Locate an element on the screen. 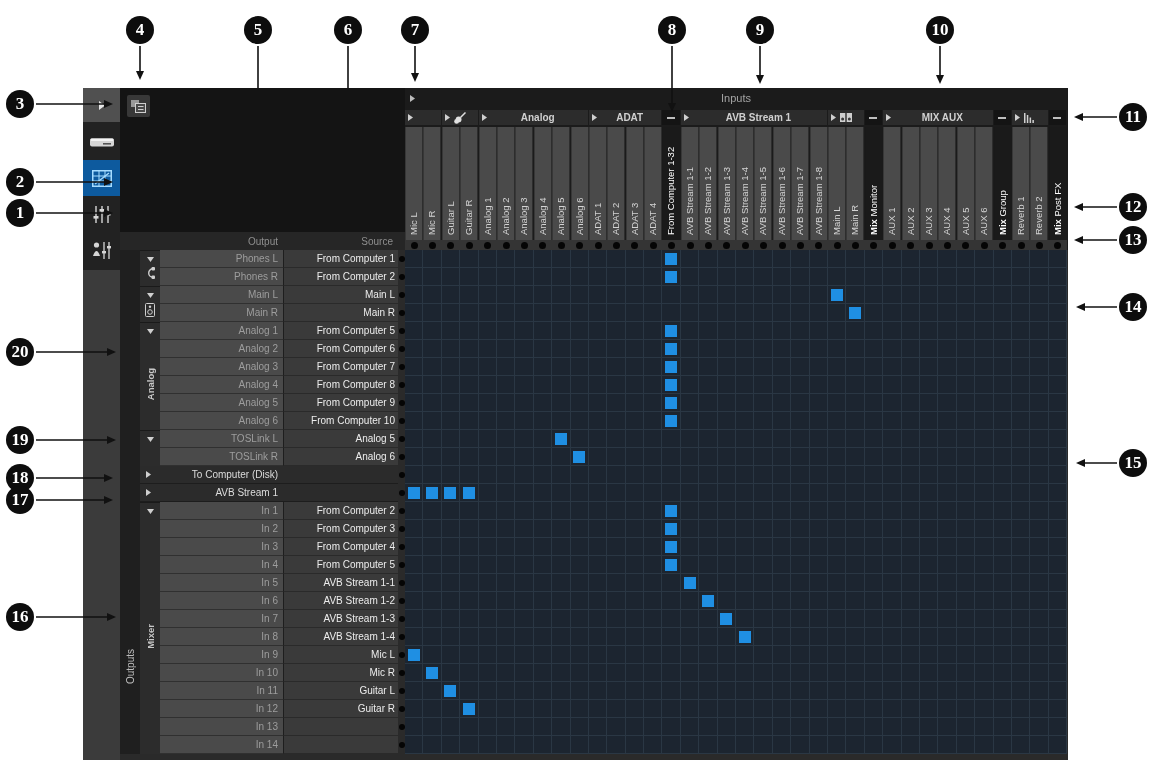 This screenshot has height=765, width=1153. callout-number: 8 is located at coordinates (672, 30).